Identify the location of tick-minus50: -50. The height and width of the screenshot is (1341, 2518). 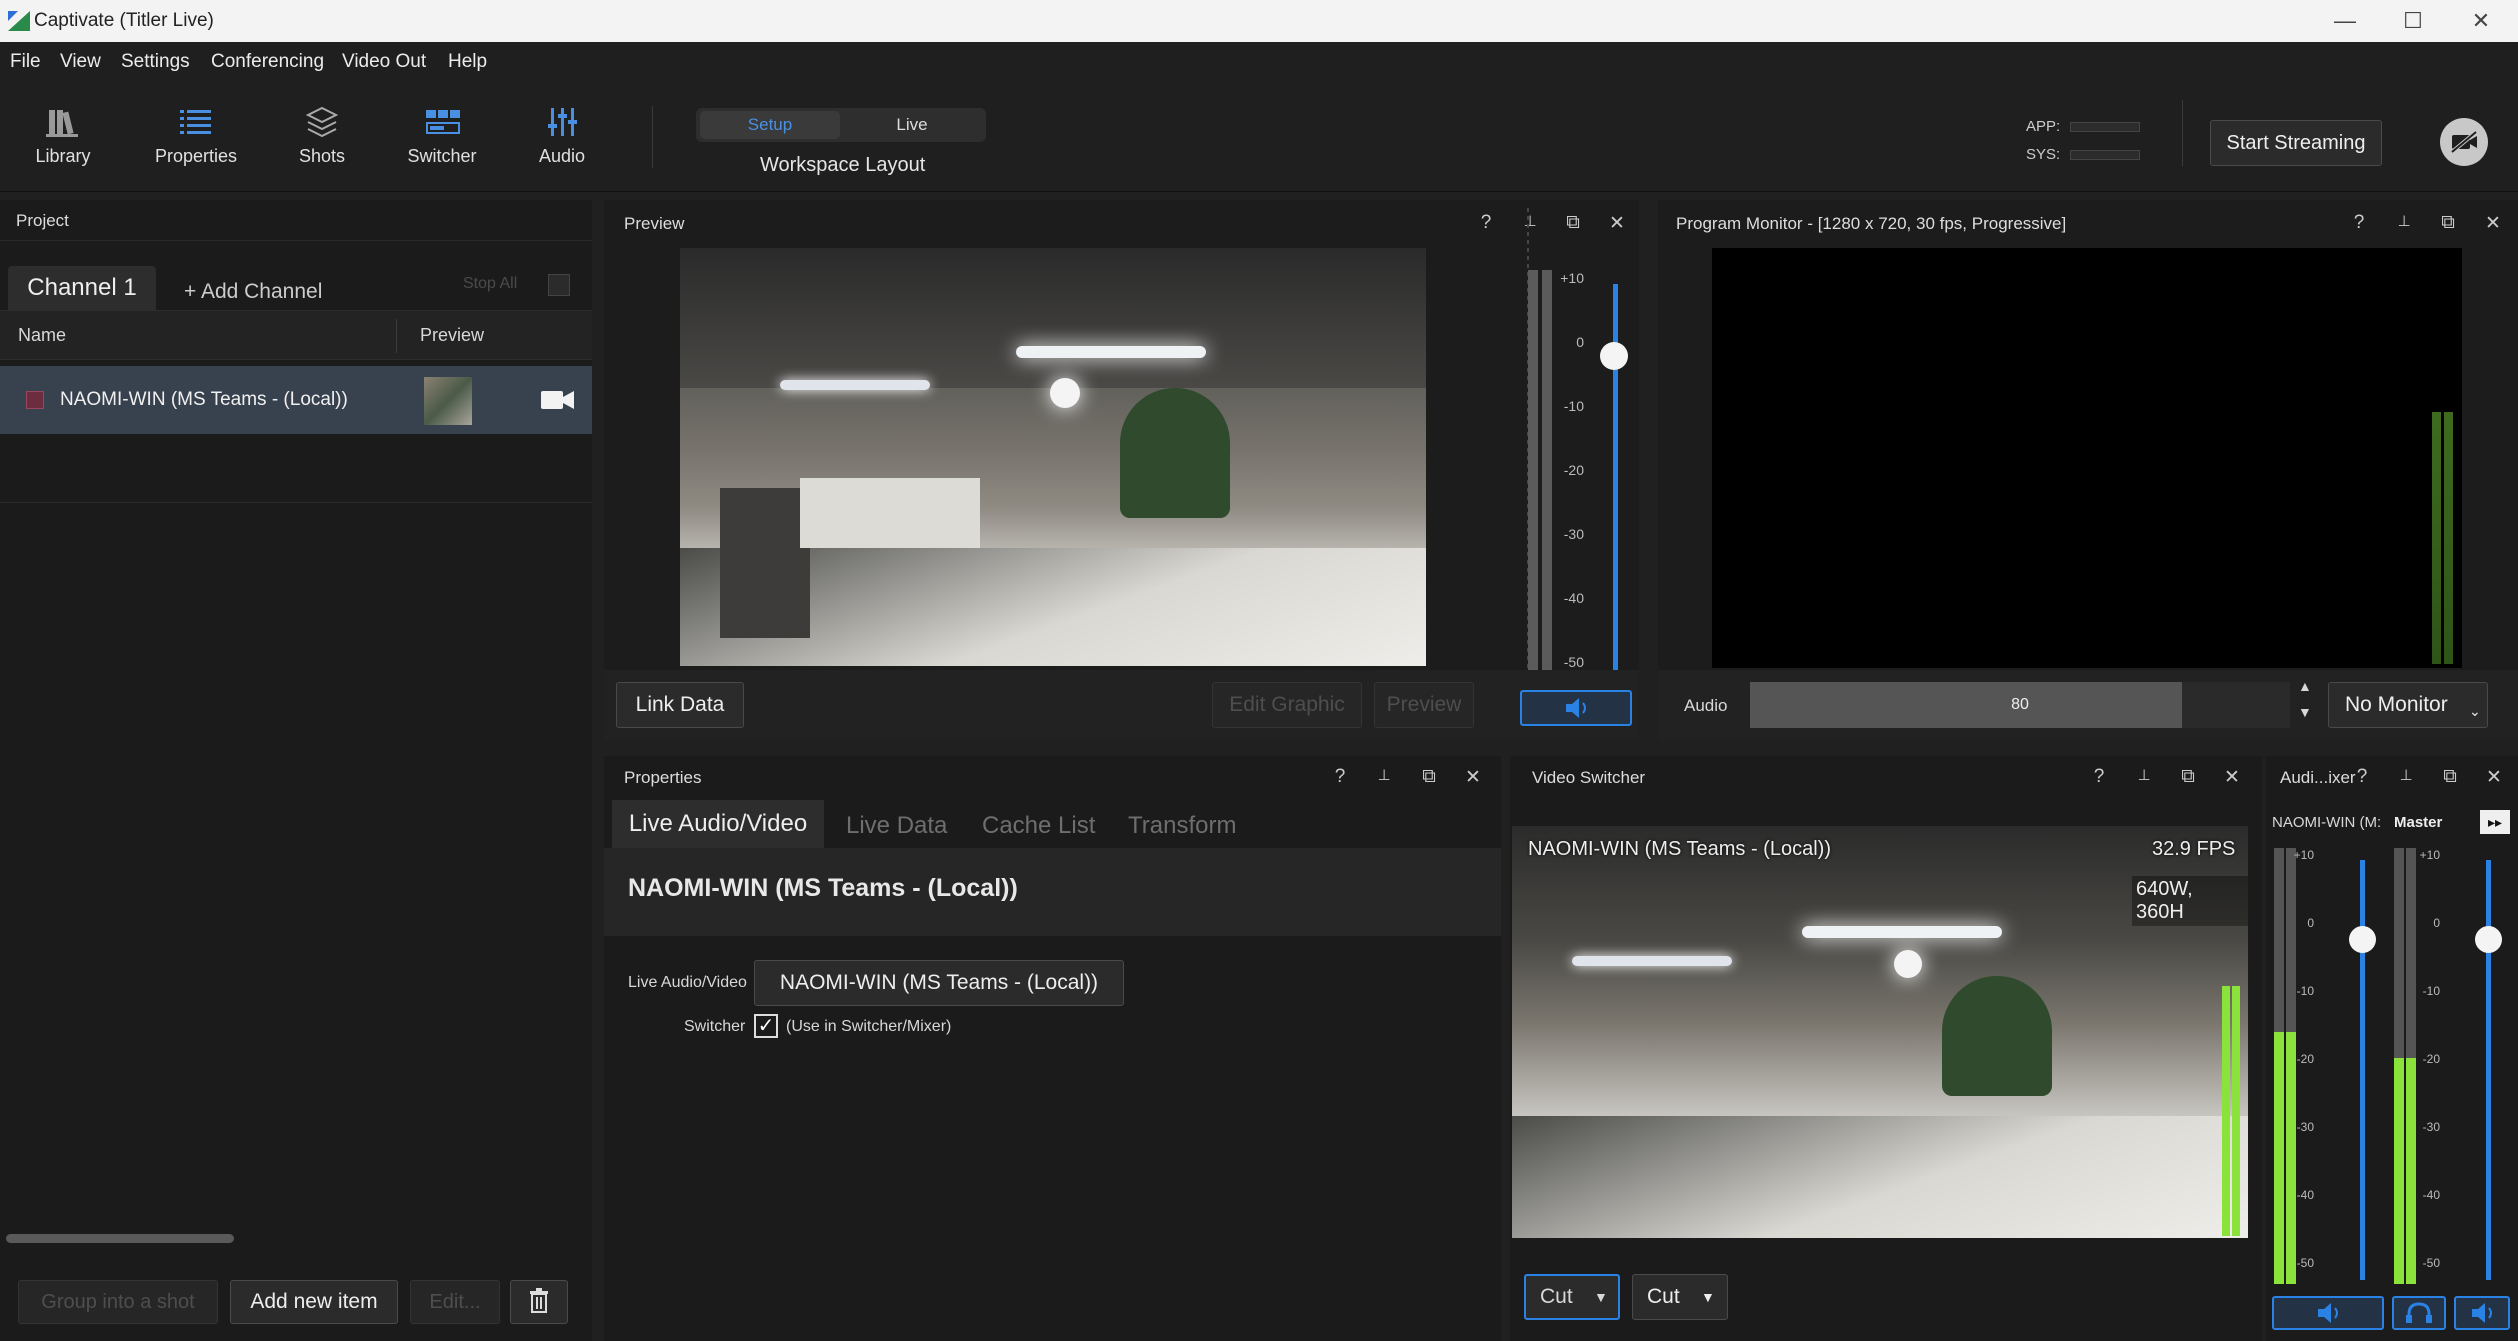
(1573, 662).